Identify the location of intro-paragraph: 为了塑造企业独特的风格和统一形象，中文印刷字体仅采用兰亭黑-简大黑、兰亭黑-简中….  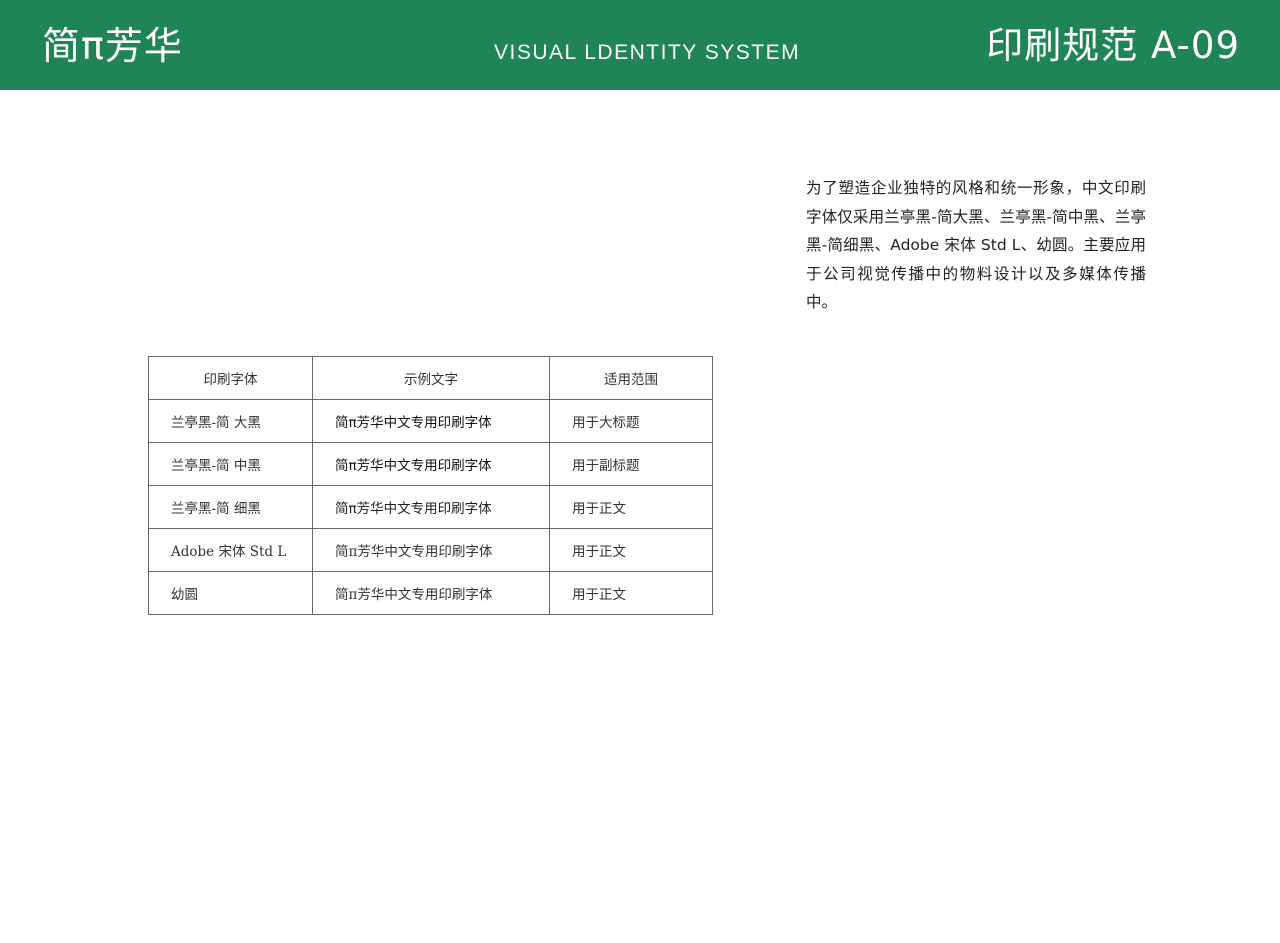
(976, 245).